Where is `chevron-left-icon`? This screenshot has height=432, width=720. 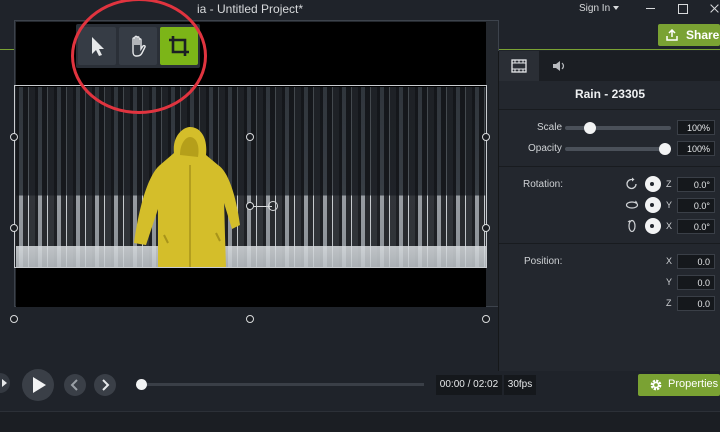 chevron-left-icon is located at coordinates (74, 385).